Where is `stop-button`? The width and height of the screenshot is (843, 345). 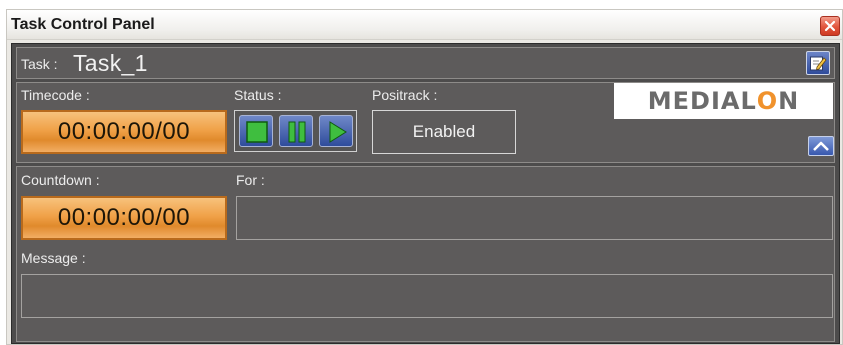
stop-button is located at coordinates (256, 131).